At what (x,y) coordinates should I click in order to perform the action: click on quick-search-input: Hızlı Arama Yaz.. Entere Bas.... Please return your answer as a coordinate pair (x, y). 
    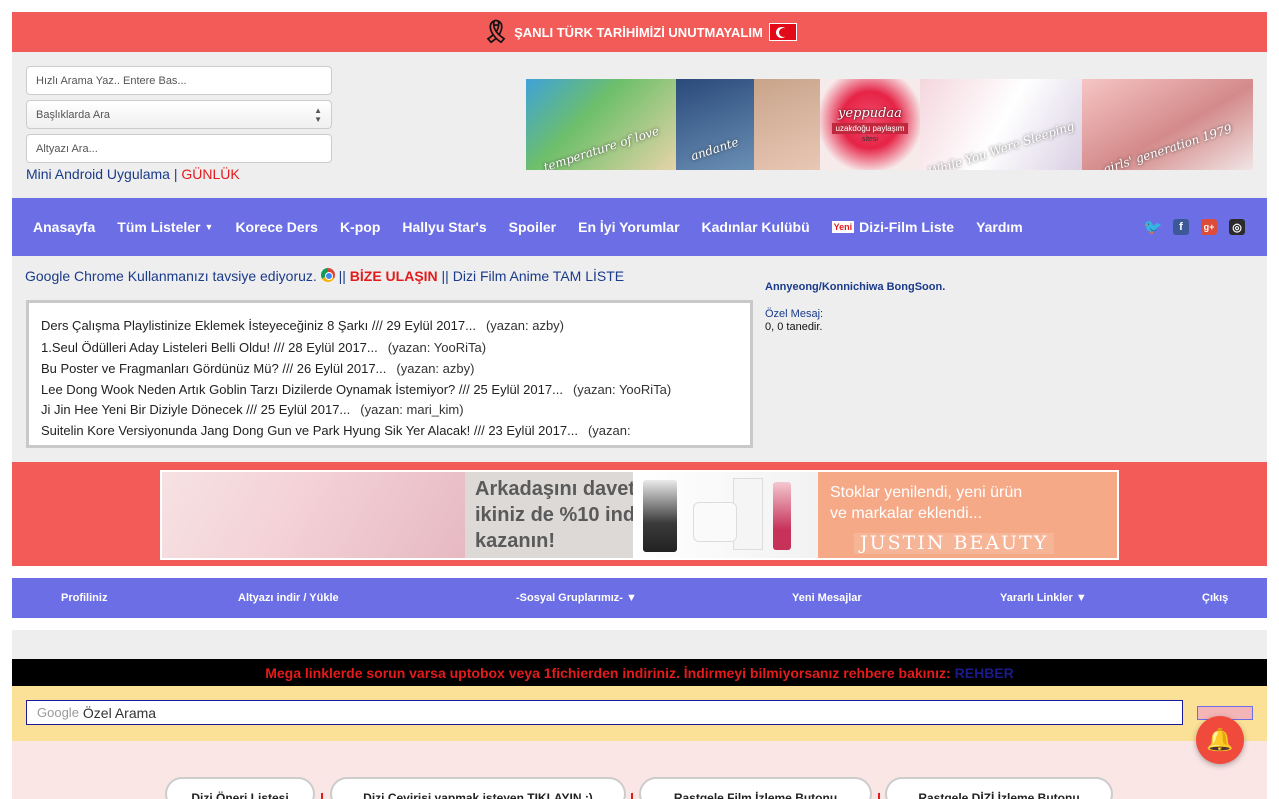
    Looking at the image, I should click on (179, 80).